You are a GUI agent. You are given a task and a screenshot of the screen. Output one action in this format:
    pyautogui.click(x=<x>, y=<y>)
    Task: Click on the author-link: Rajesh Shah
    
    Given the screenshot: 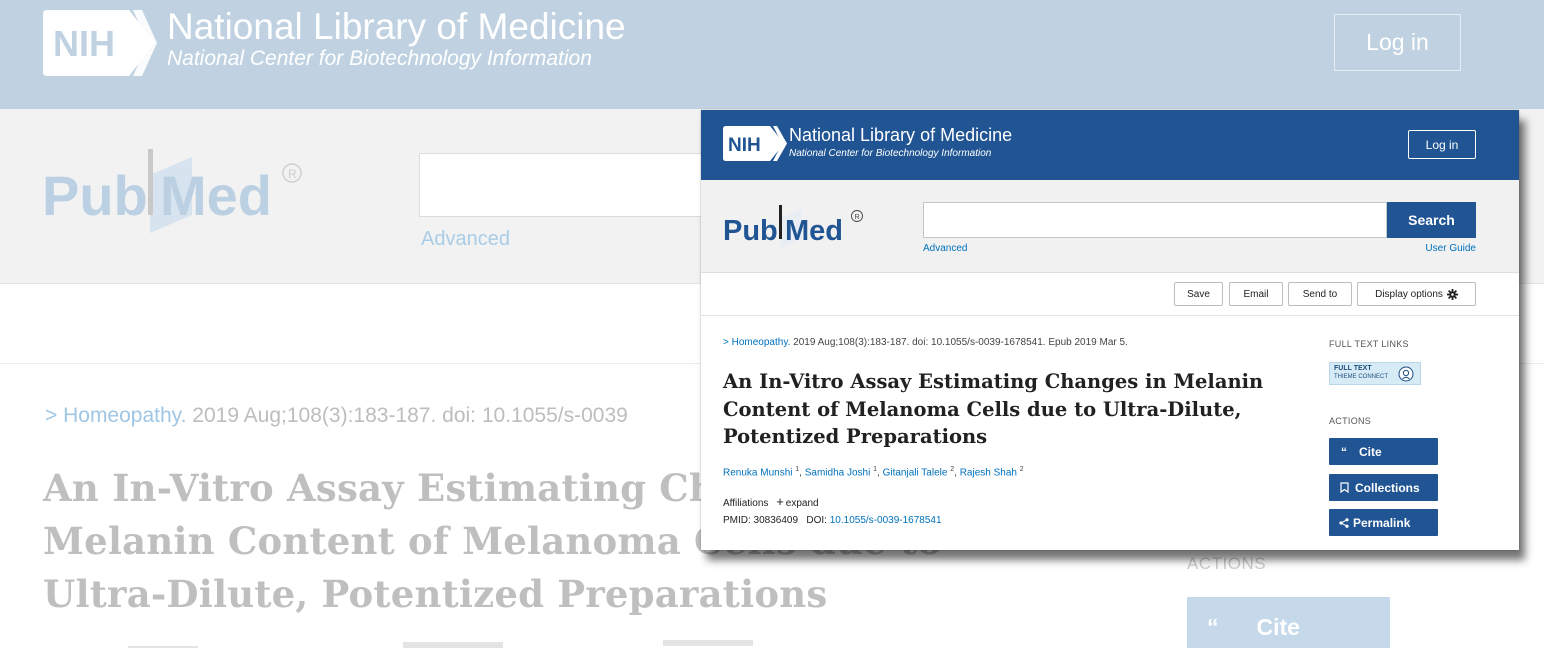 What is the action you would take?
    pyautogui.click(x=988, y=472)
    